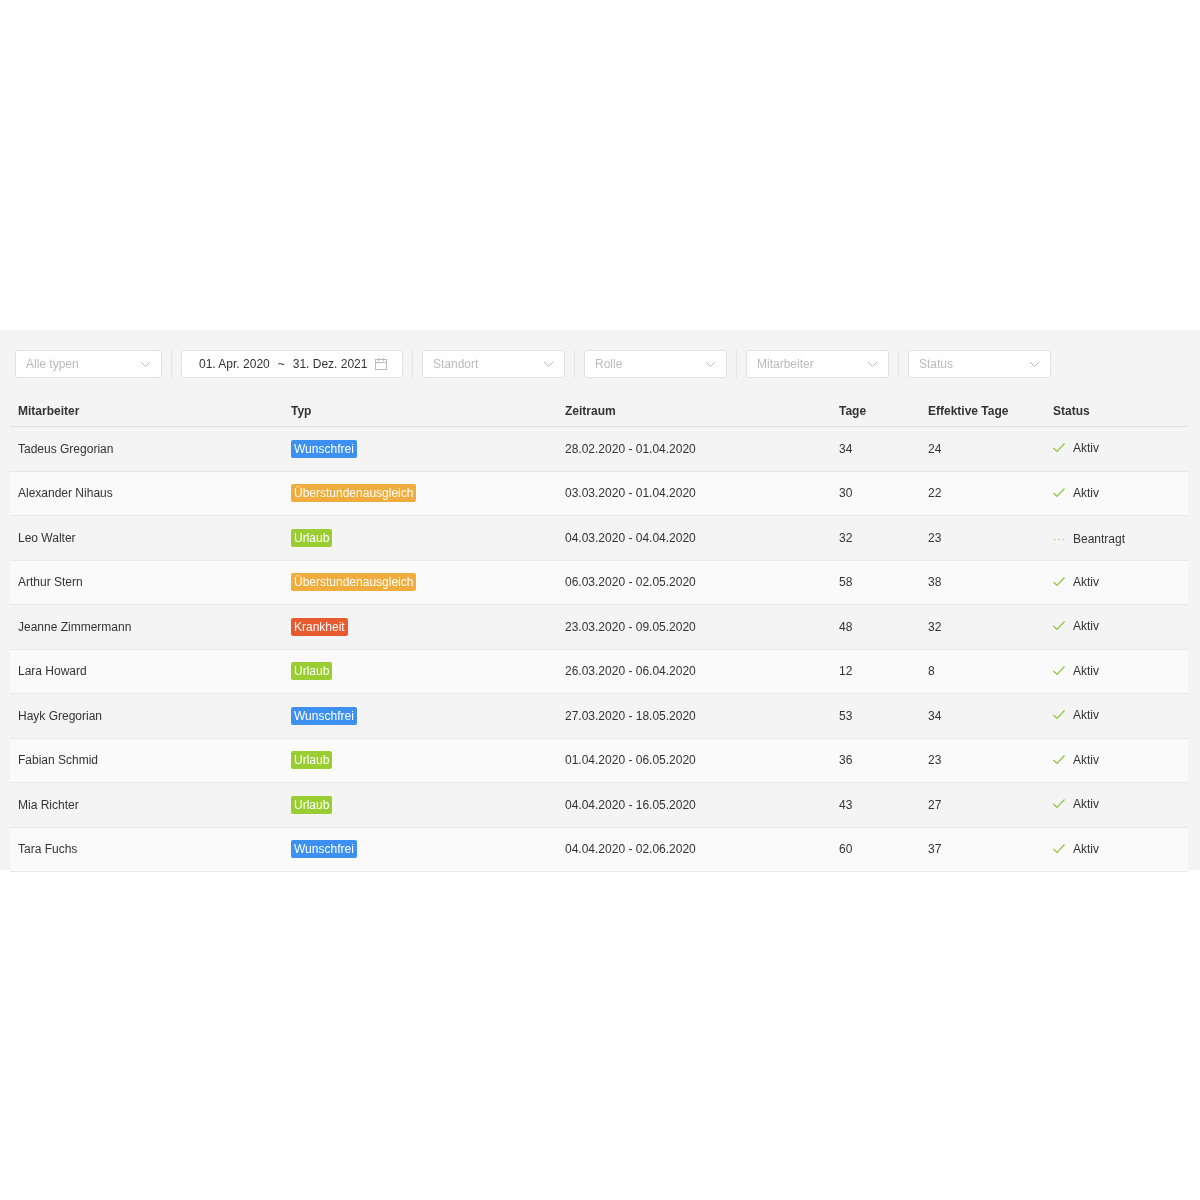 This screenshot has width=1200, height=1200. What do you see at coordinates (694, 671) in the screenshot?
I see `table-cell: 26.03.2020 - 06.04.2020` at bounding box center [694, 671].